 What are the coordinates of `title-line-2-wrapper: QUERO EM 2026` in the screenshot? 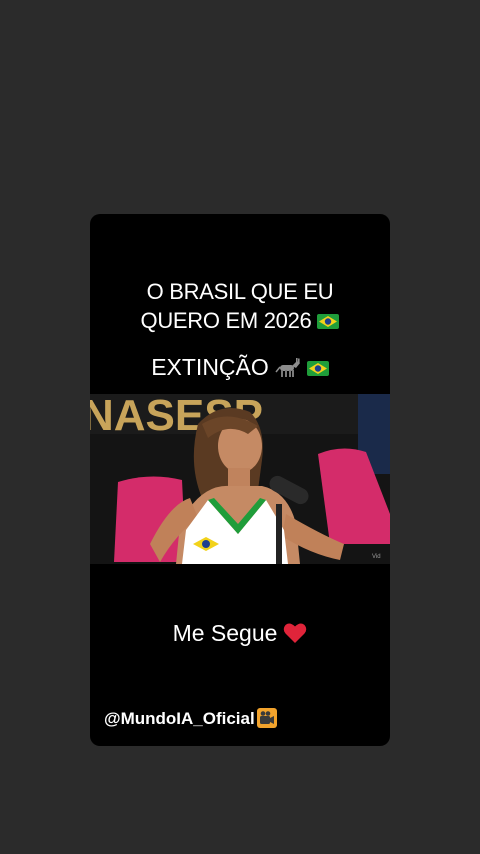 It's located at (240, 320).